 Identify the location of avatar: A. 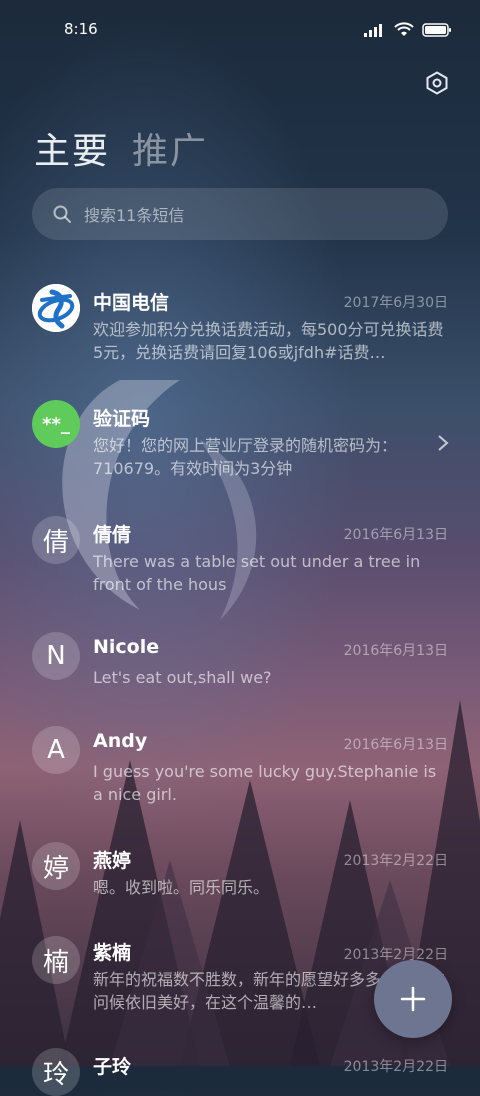
(56, 750).